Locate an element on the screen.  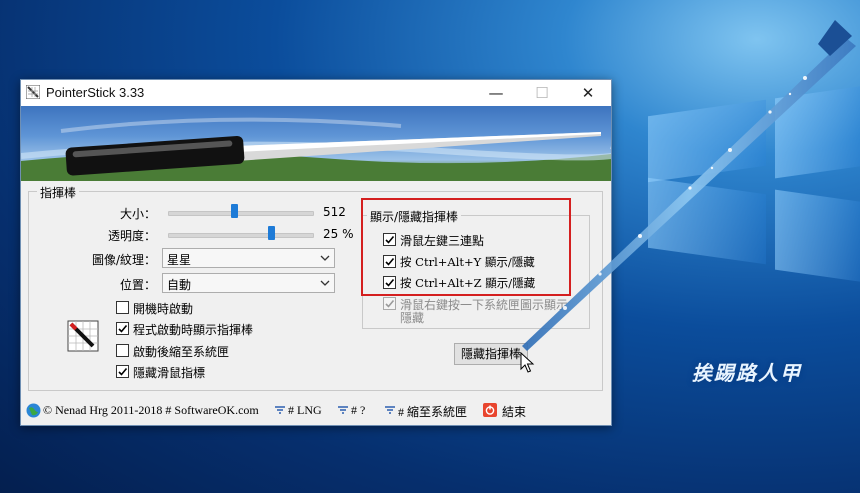
mouse-cursor-icon is located at coordinates (527, 362).